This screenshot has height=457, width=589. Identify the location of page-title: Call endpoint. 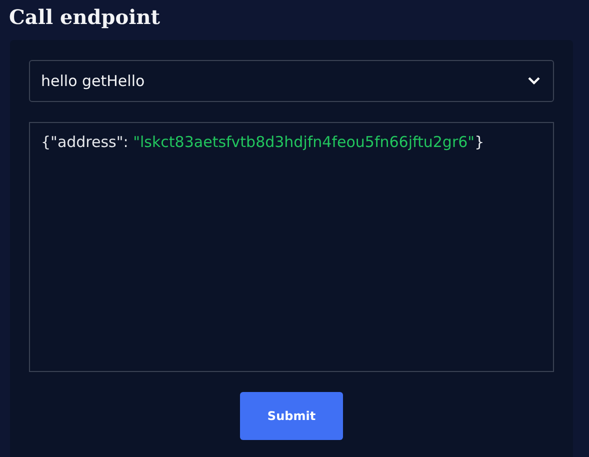
(84, 17).